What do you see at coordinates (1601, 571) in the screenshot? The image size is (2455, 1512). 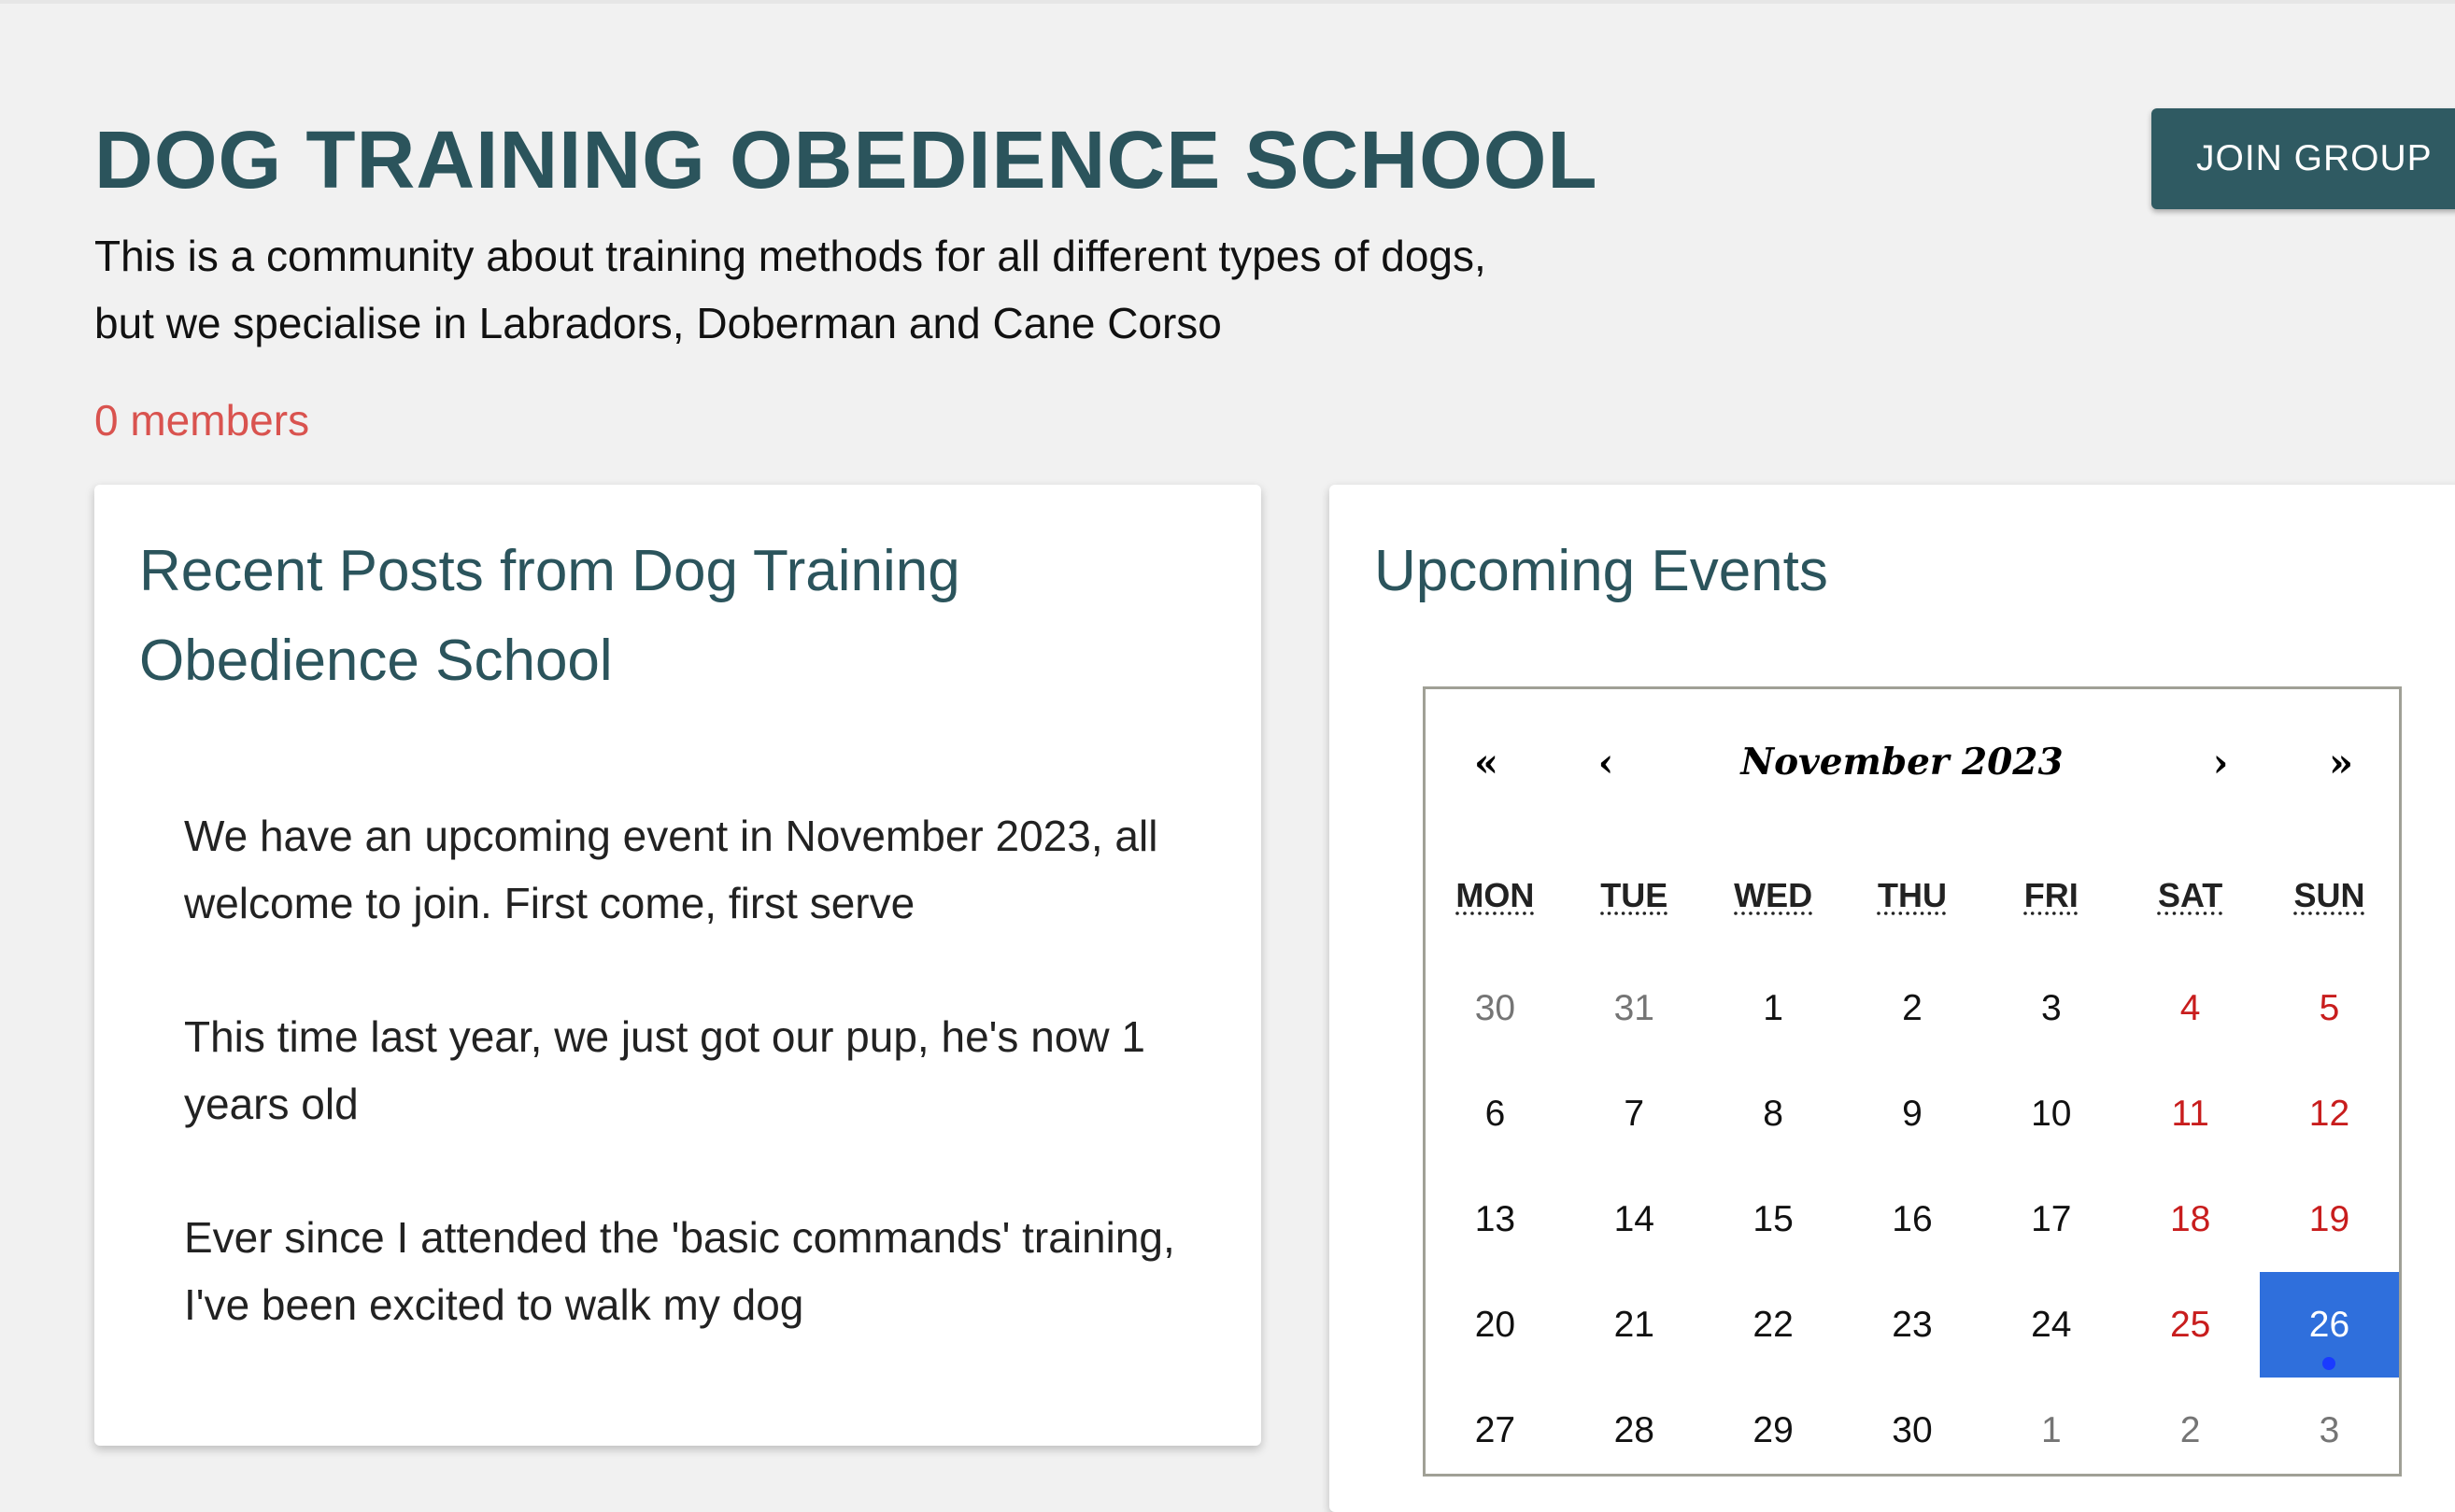 I see `upcoming-events-title: Upcoming Events` at bounding box center [1601, 571].